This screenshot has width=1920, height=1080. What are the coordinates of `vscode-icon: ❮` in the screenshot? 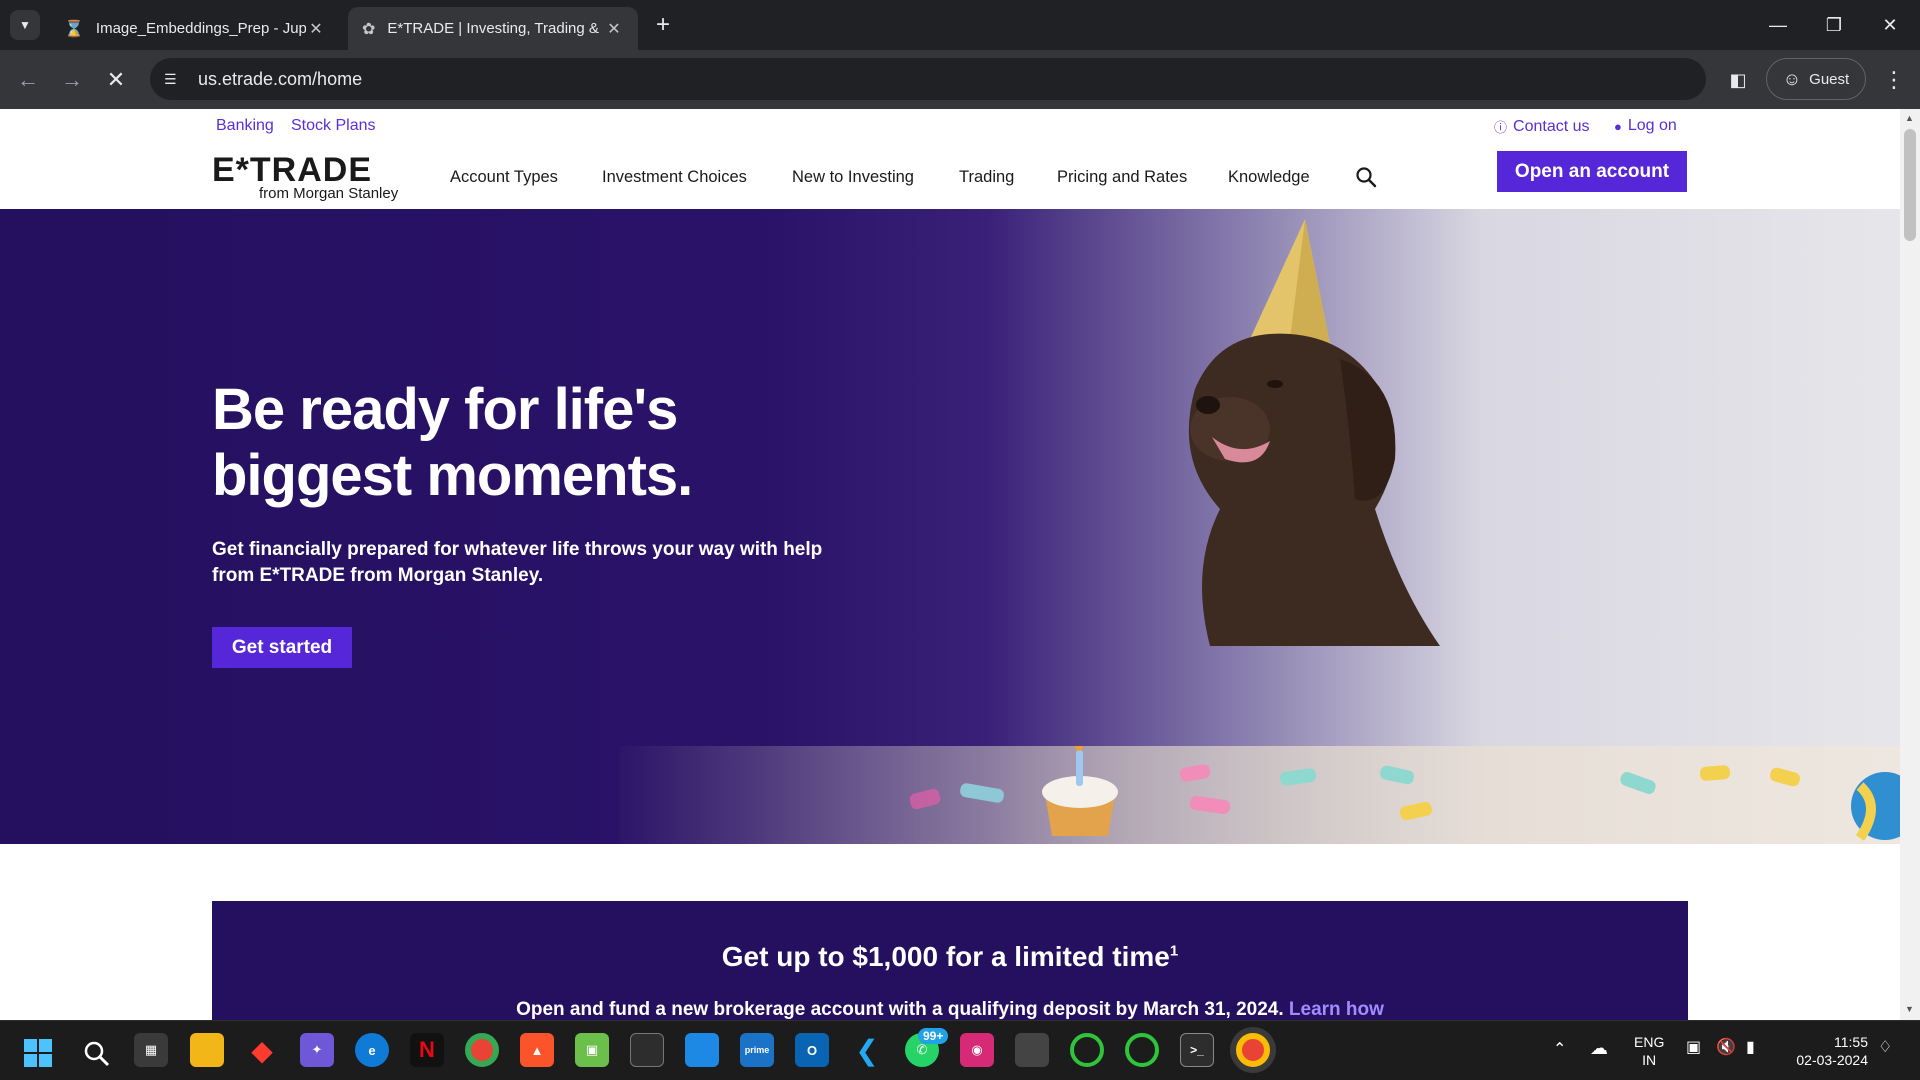 It's located at (867, 1050).